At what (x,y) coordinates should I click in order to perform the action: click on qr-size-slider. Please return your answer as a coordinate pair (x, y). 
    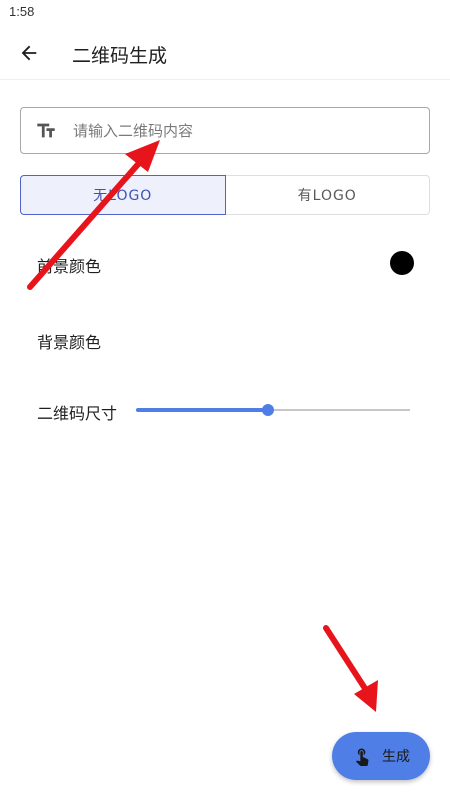
    Looking at the image, I should click on (273, 410).